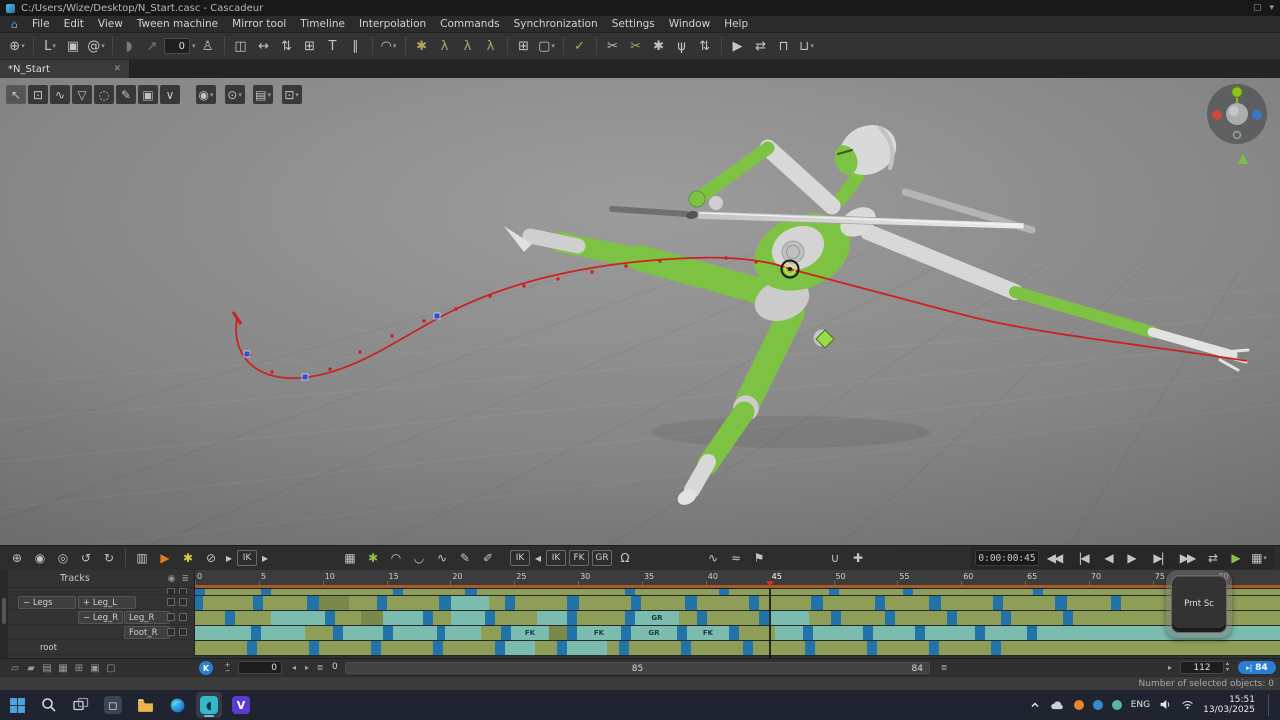 This screenshot has width=1280, height=720. I want to click on tab-close-icon: ✕, so click(117, 69).